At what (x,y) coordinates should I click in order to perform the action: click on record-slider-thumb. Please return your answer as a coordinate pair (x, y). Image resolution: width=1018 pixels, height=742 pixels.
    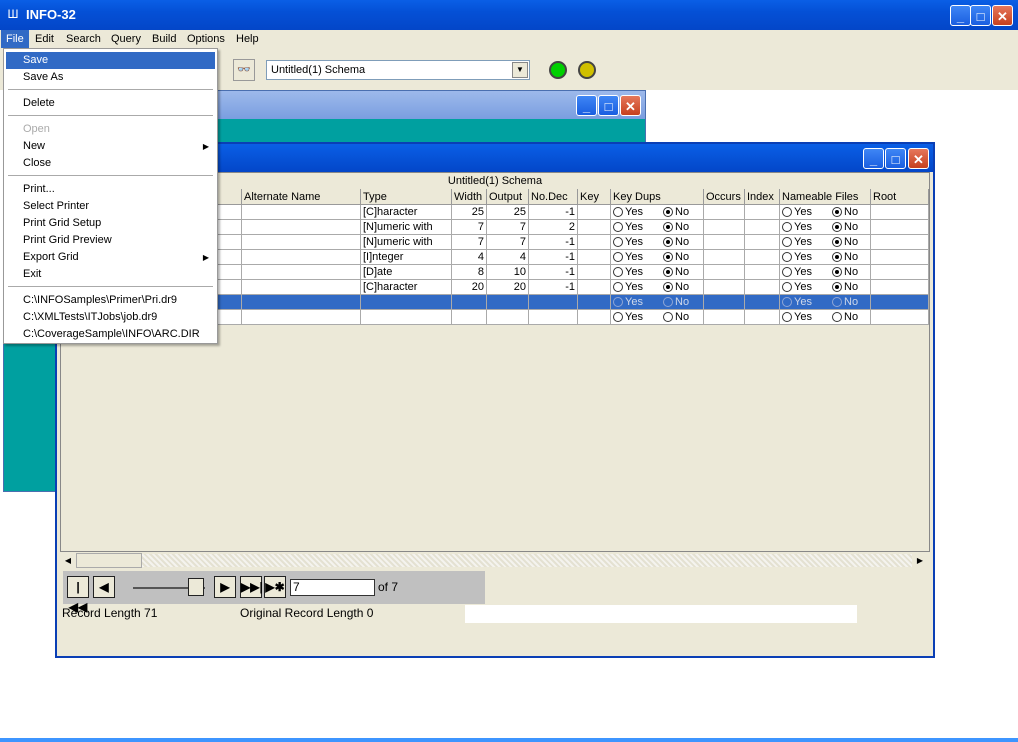
    Looking at the image, I should click on (196, 587).